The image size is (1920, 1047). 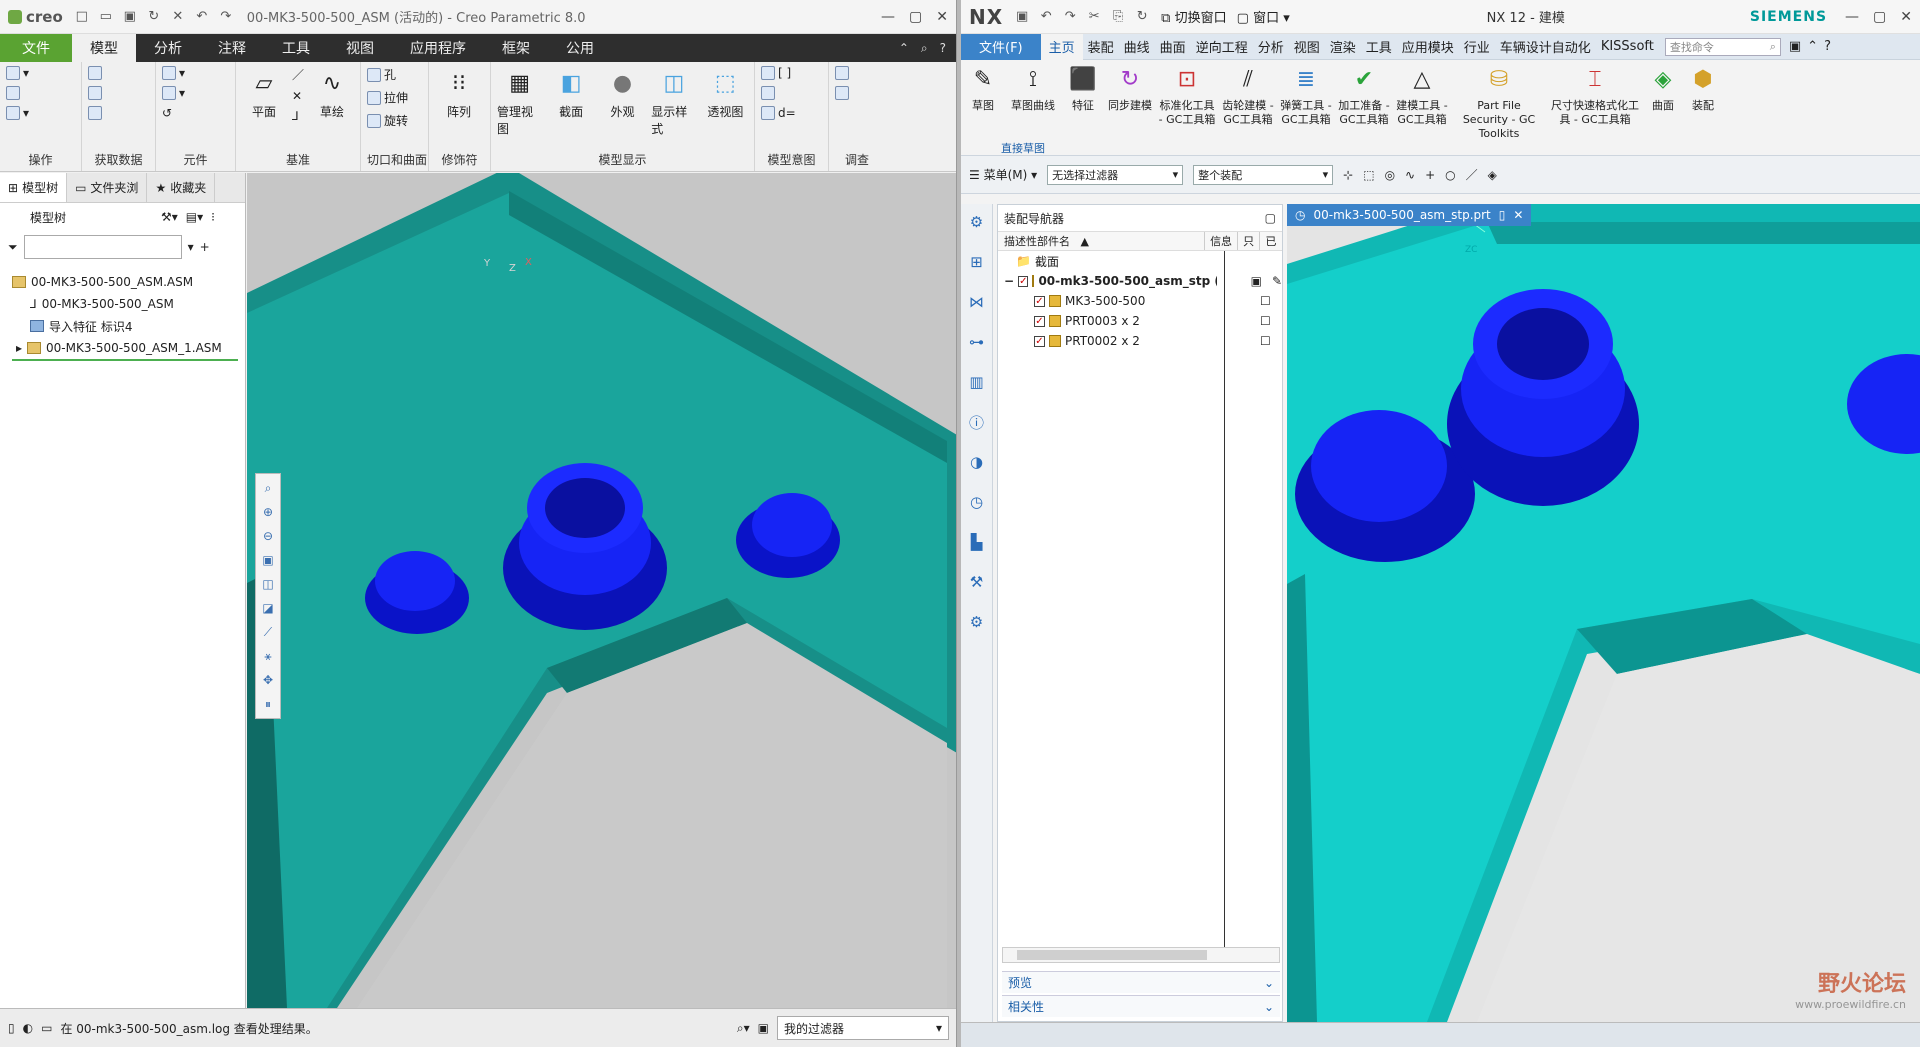 What do you see at coordinates (1343, 46) in the screenshot?
I see `tab-render: 渲染` at bounding box center [1343, 46].